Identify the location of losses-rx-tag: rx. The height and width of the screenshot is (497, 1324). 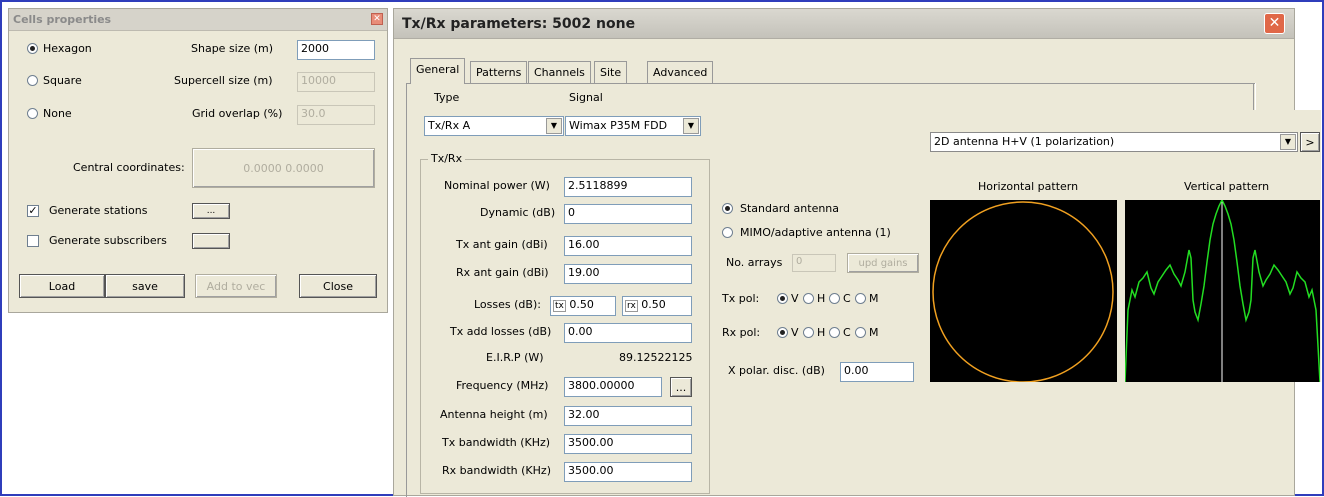
(631, 306).